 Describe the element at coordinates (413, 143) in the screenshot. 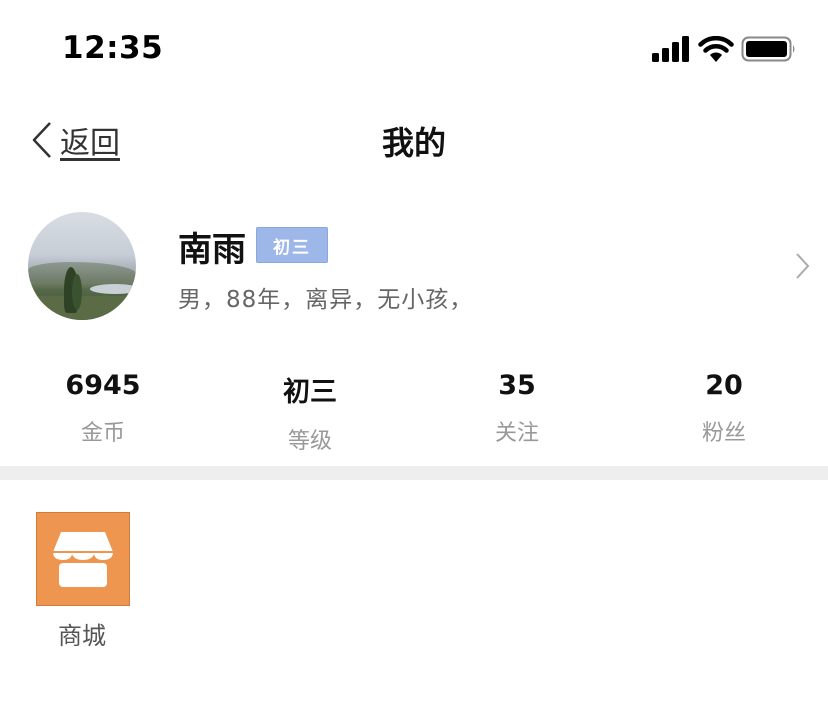

I see `page-title: 我的` at that location.